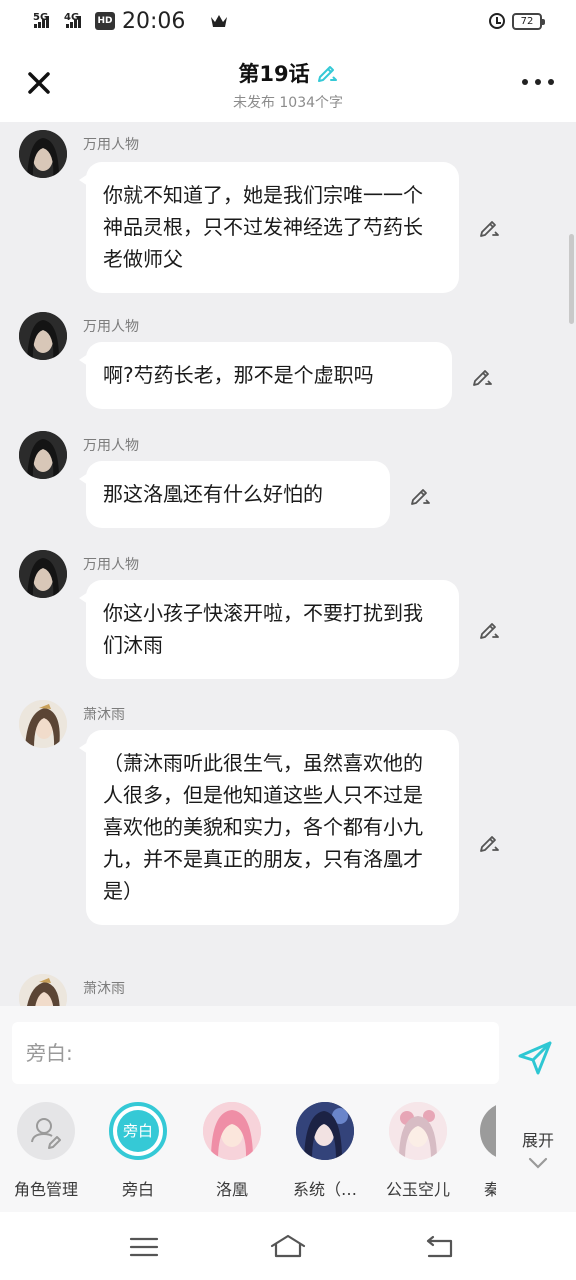 The width and height of the screenshot is (576, 1280). I want to click on signal-4g-icon, so click(73, 22).